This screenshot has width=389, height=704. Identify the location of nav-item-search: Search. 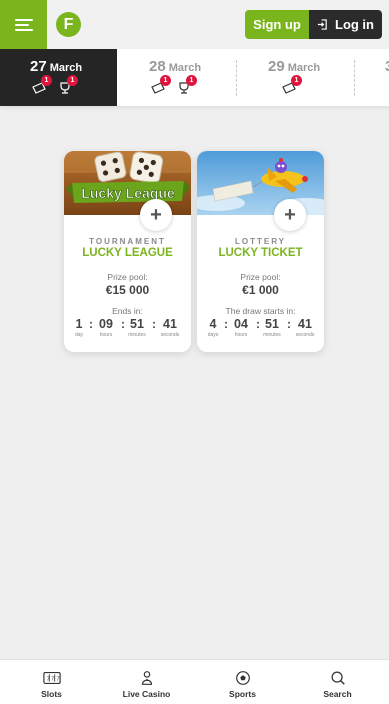
(337, 682).